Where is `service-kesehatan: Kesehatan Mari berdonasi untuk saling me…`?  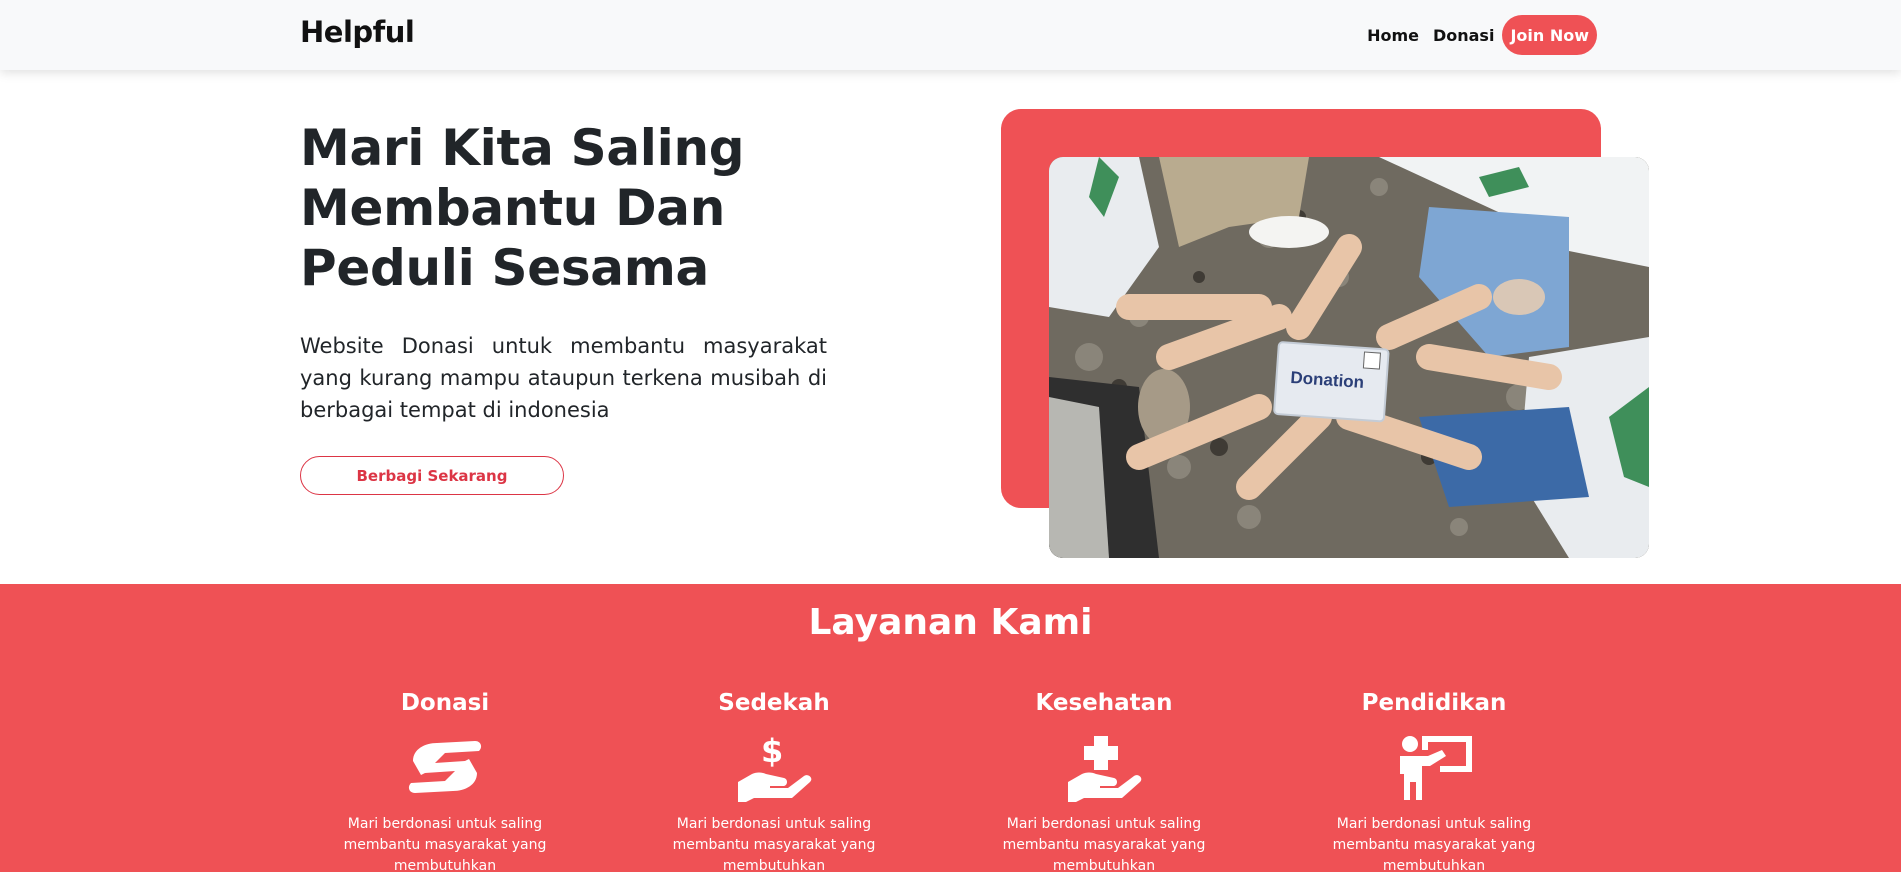 service-kesehatan: Kesehatan Mari berdonasi untuk saling me… is located at coordinates (1104, 783).